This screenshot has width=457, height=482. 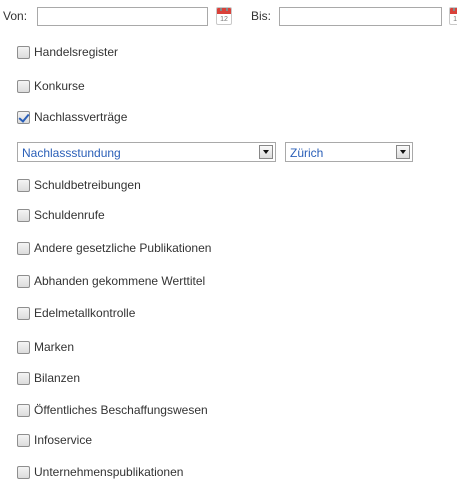 I want to click on from-label: Von:, so click(x=15, y=16).